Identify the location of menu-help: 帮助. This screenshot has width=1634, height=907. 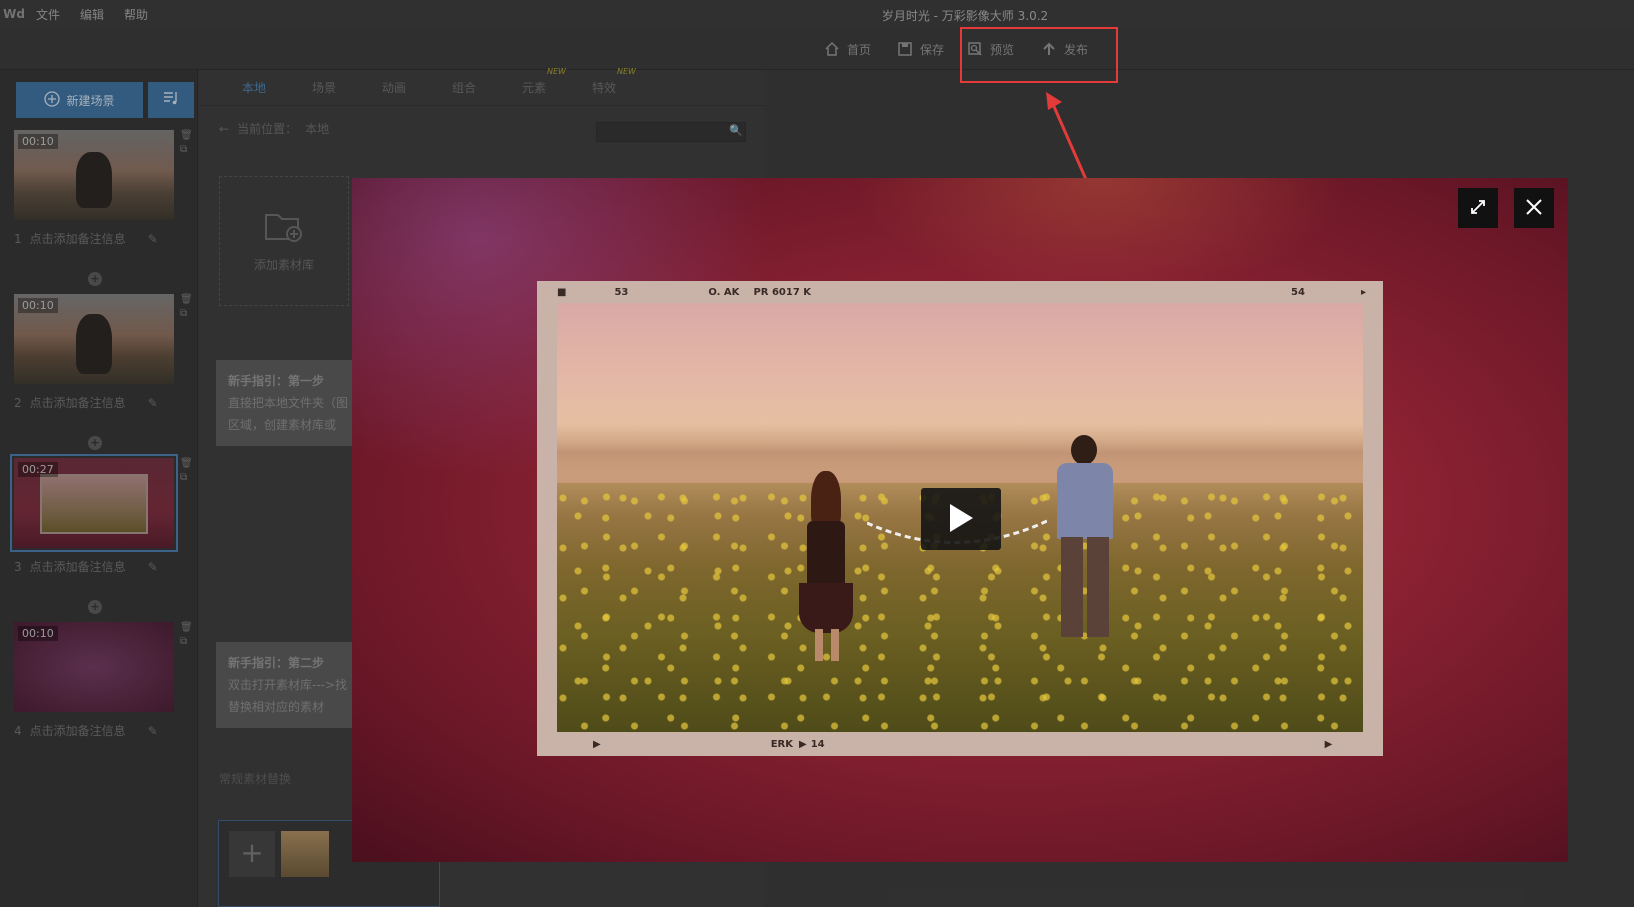
(136, 14).